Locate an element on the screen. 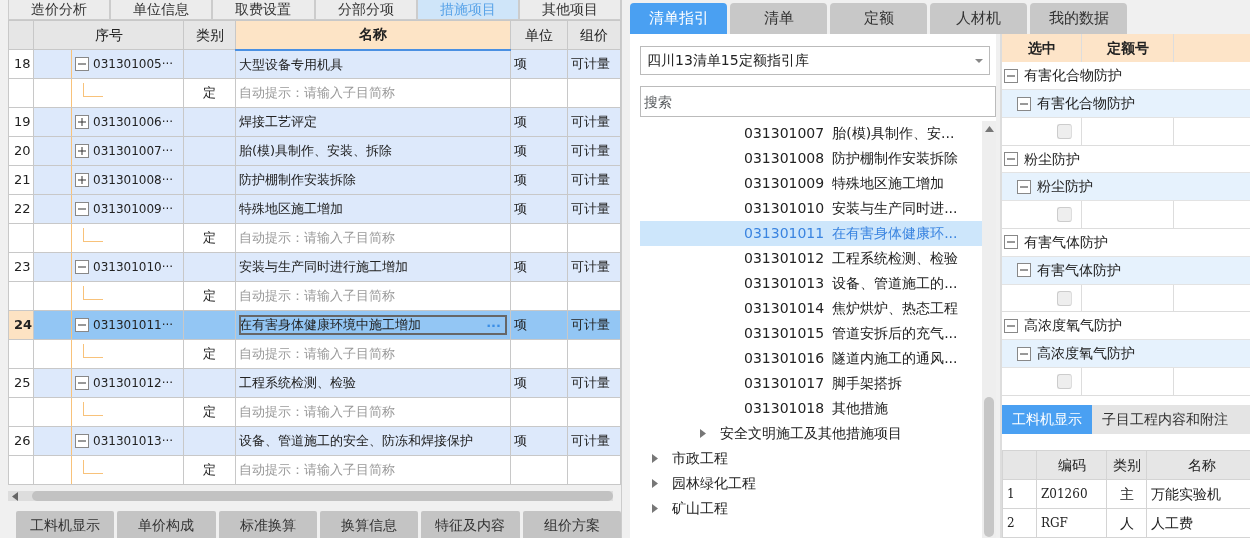 This screenshot has height=538, width=1250. column-header: 定额号 is located at coordinates (1128, 48).